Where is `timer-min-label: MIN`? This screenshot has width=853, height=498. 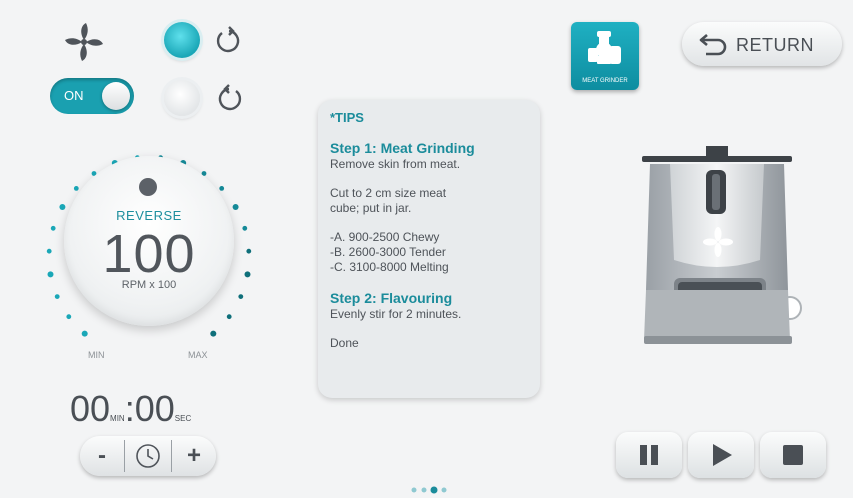 timer-min-label: MIN is located at coordinates (117, 418).